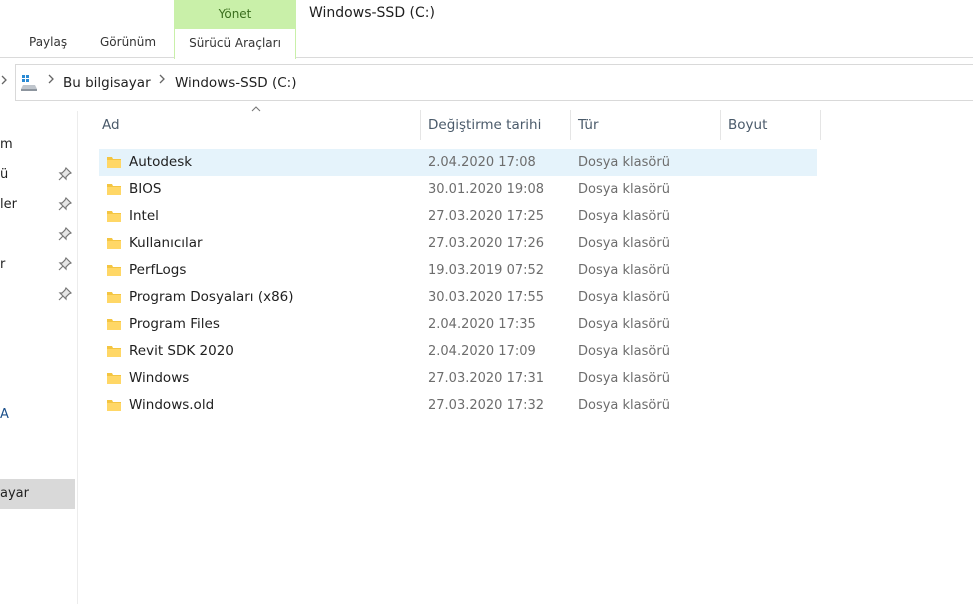  What do you see at coordinates (372, 13) in the screenshot?
I see `window-title: Windows-SSD (C:)` at bounding box center [372, 13].